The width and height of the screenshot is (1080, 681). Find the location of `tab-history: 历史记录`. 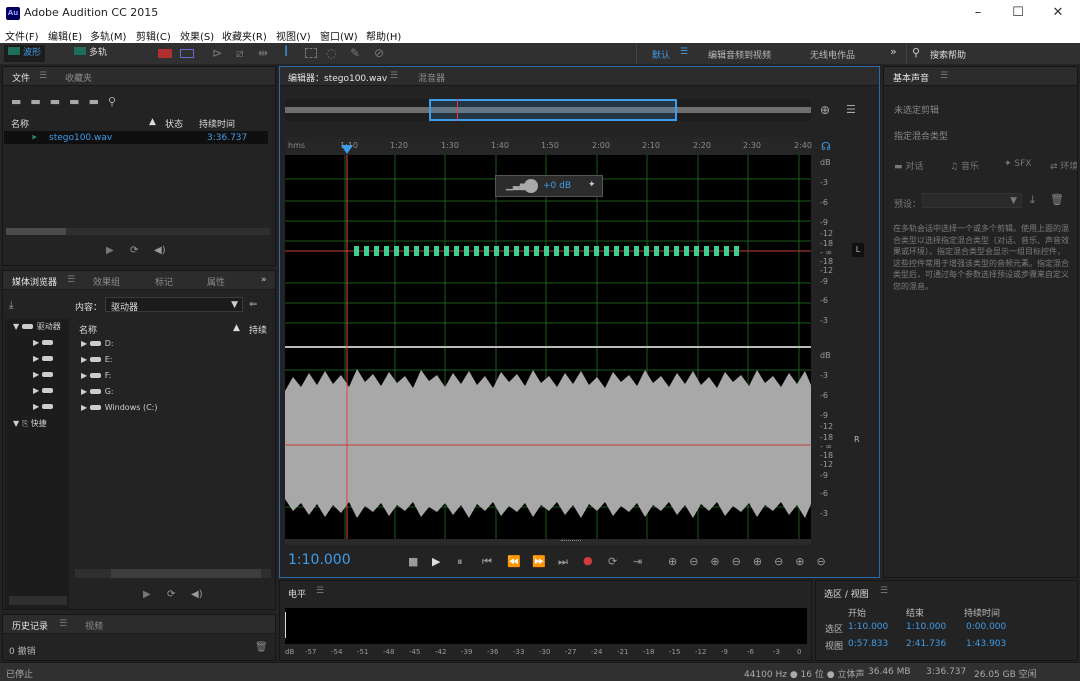

tab-history: 历史记录 is located at coordinates (30, 625).